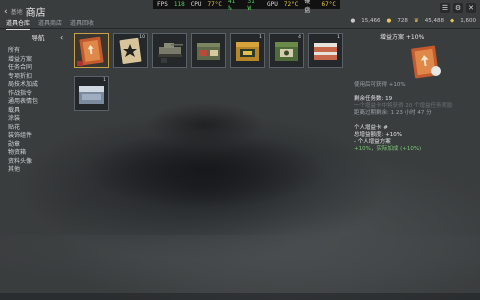 Image resolution: width=480 pixels, height=300 pixels. I want to click on sidebar-item-decorations: 装饰组件, so click(38, 136).